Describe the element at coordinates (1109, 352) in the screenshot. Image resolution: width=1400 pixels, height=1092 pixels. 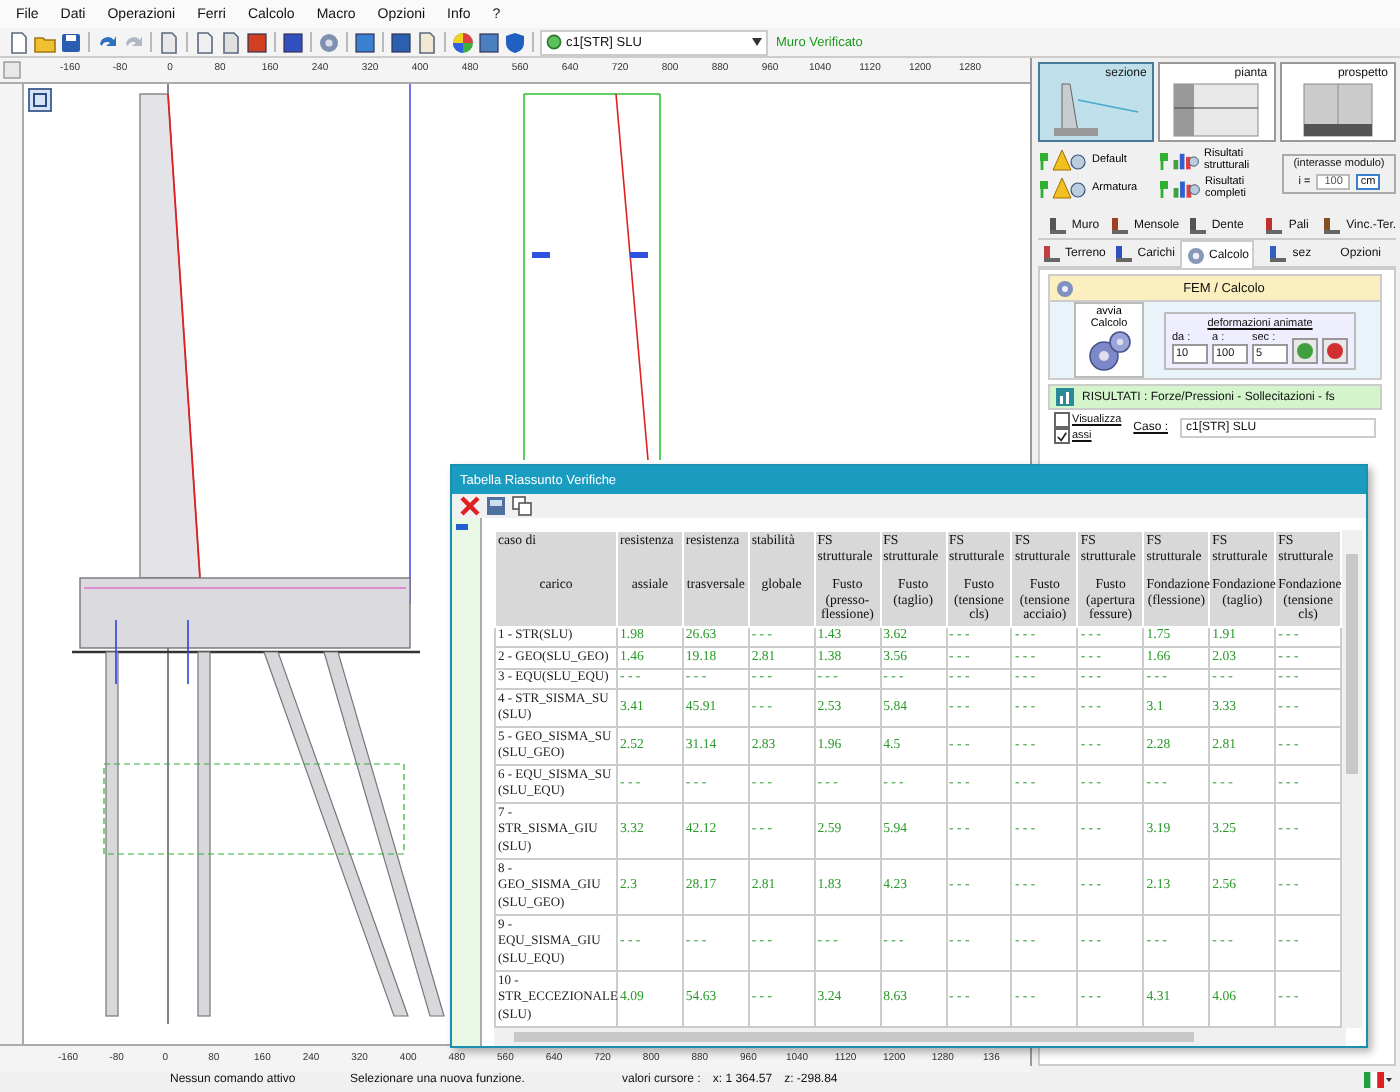
I see `gears-icon` at that location.